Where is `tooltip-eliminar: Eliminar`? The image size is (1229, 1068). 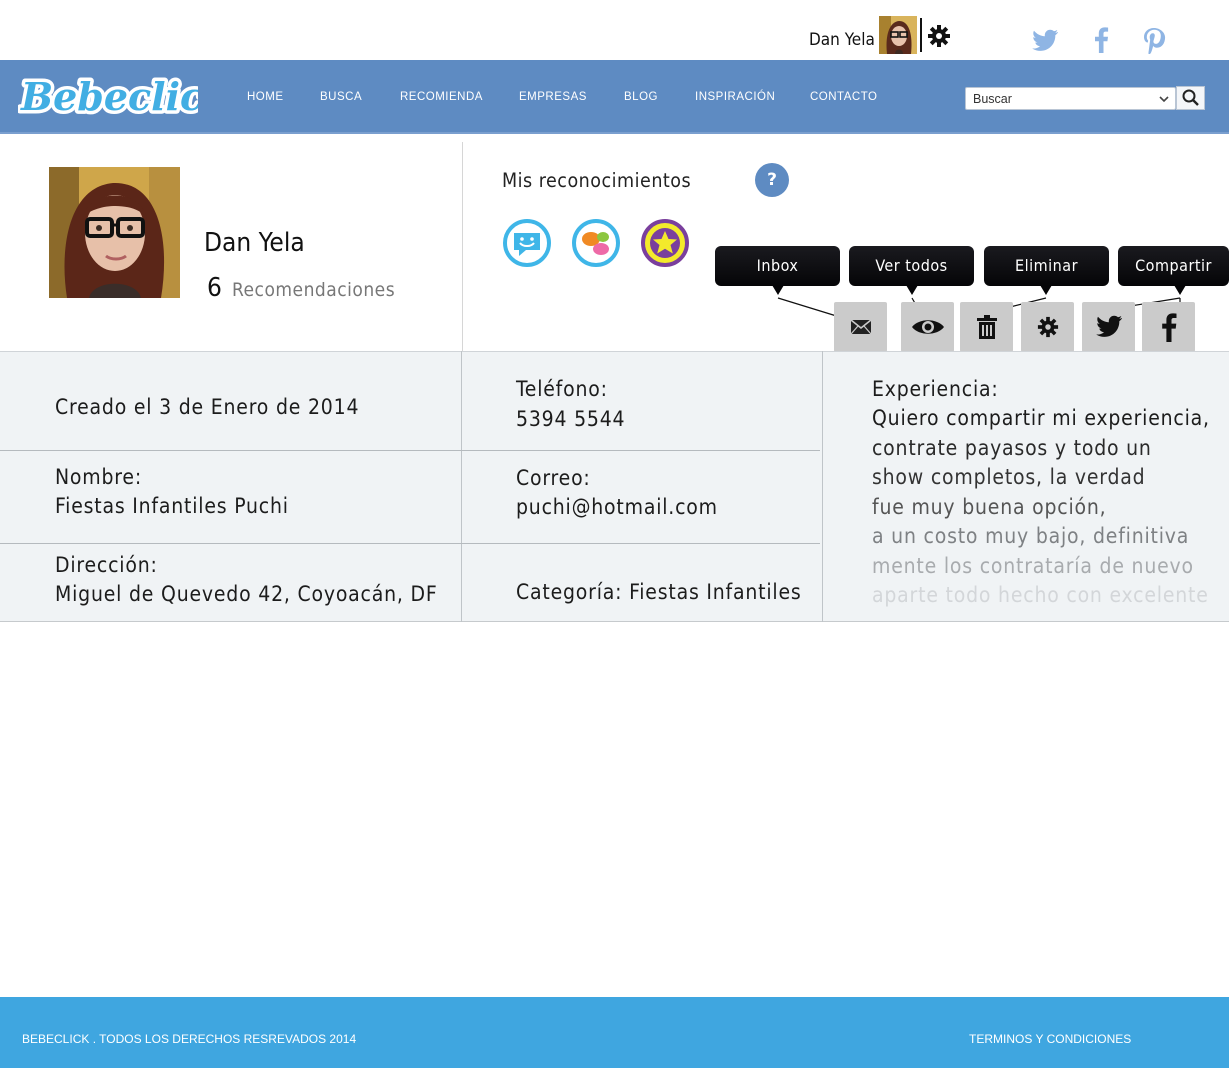 tooltip-eliminar: Eliminar is located at coordinates (1046, 270).